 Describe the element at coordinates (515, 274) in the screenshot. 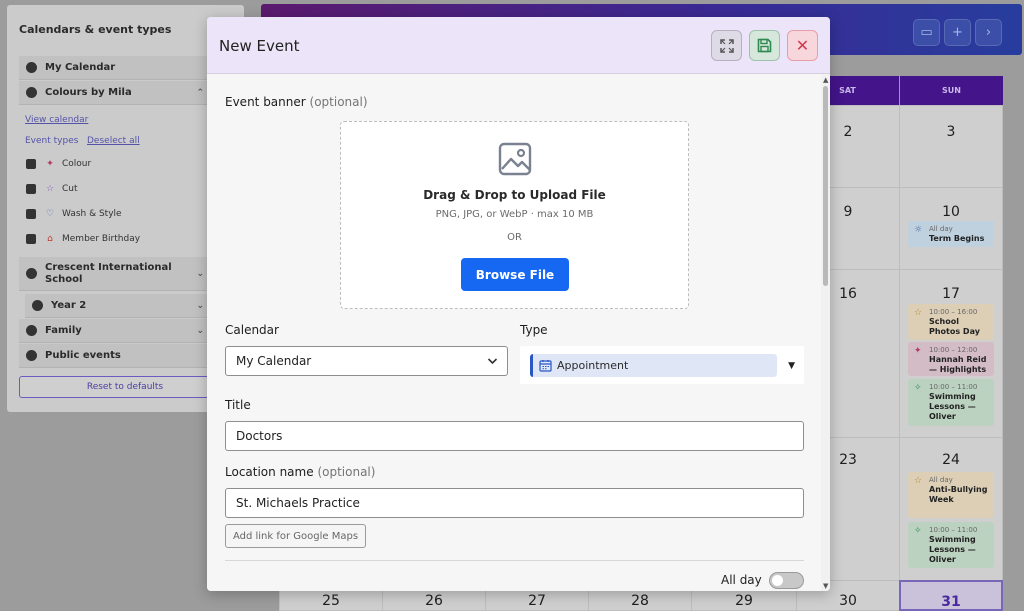

I see `browse-file-button: Browse File` at that location.